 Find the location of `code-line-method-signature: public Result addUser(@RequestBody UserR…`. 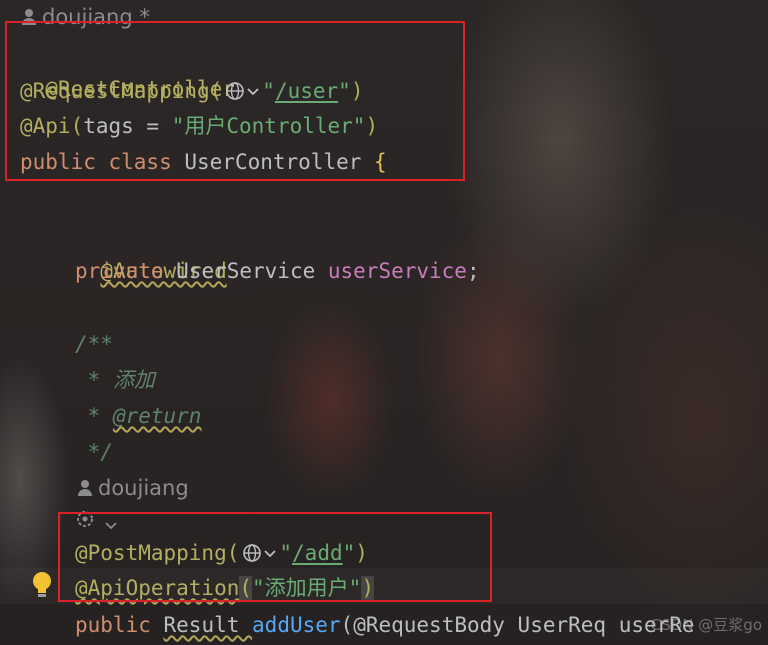

code-line-method-signature: public Result addUser(@RequestBody UserR… is located at coordinates (385, 625).